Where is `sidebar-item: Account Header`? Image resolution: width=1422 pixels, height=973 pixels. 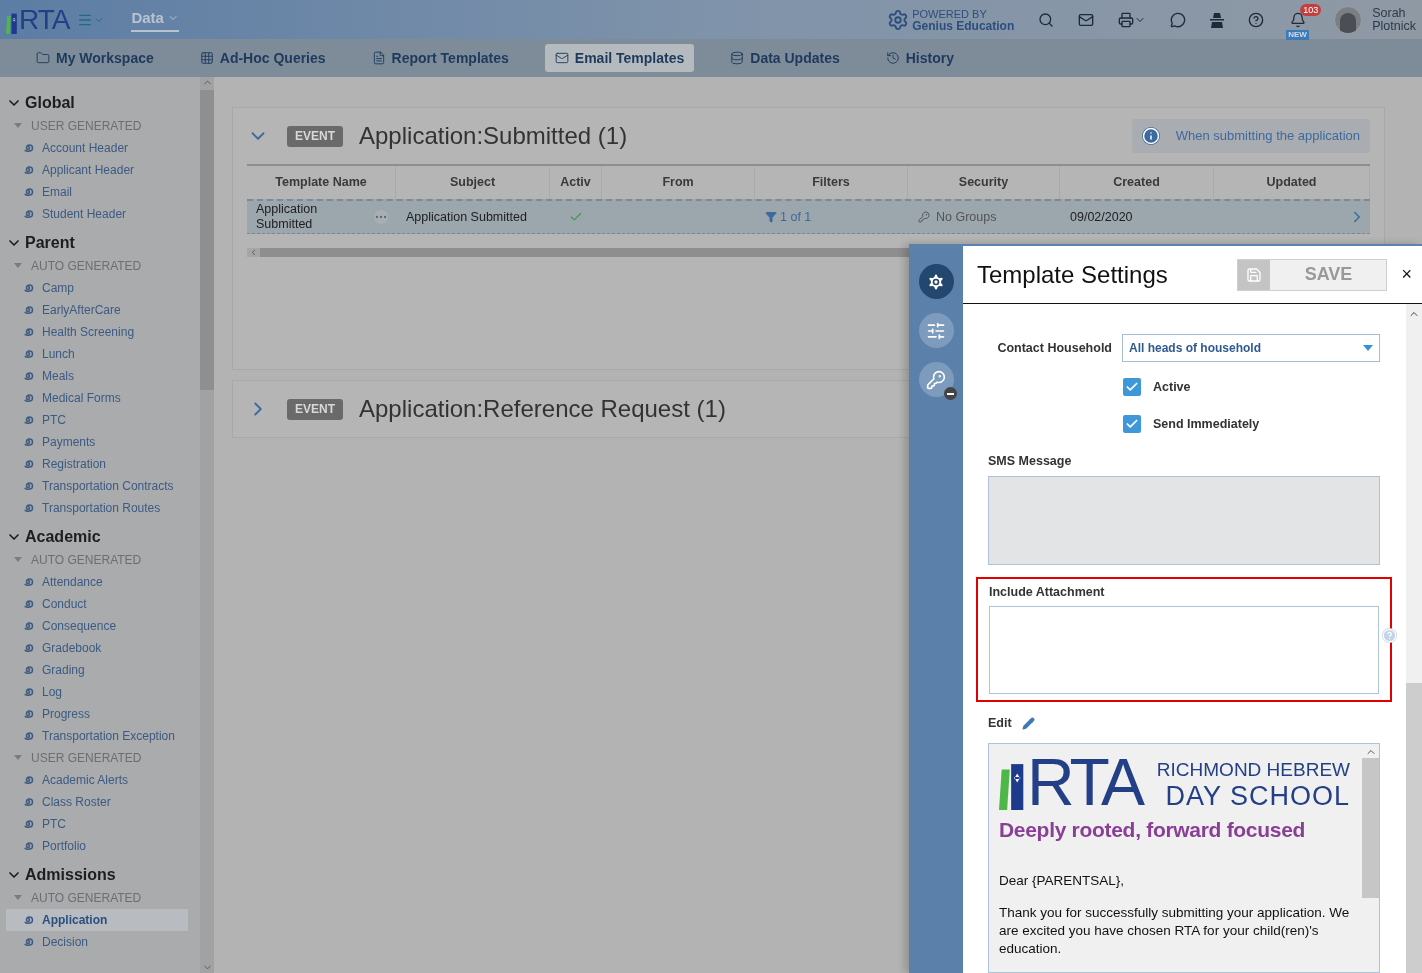 sidebar-item: Account Header is located at coordinates (97, 148).